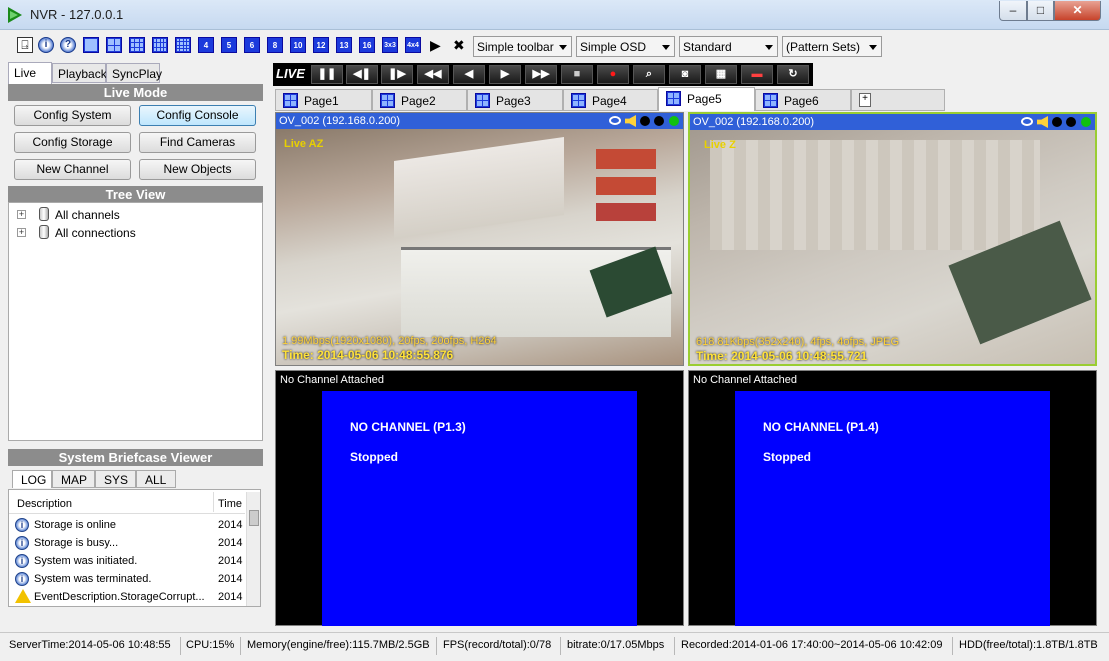 Image resolution: width=1109 pixels, height=661 pixels. Describe the element at coordinates (832, 46) in the screenshot. I see `pattern-set-select: (Pattern Sets)` at that location.